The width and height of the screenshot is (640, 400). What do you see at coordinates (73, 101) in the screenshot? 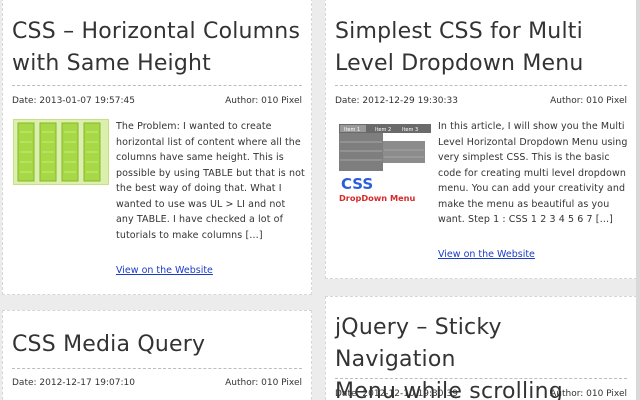
I see `post-date: Date: 2013-01-07 19:57:45` at bounding box center [73, 101].